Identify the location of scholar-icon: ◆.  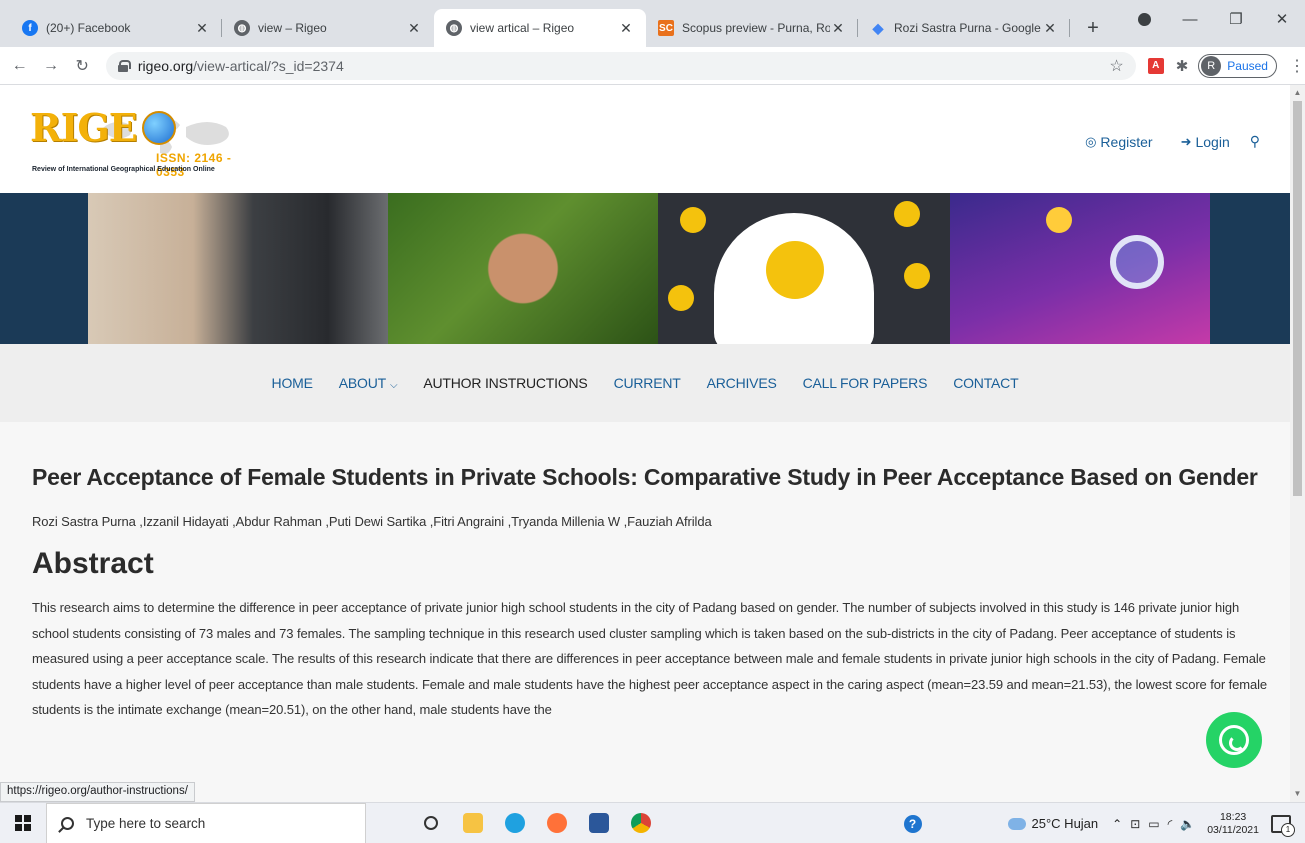
(878, 27).